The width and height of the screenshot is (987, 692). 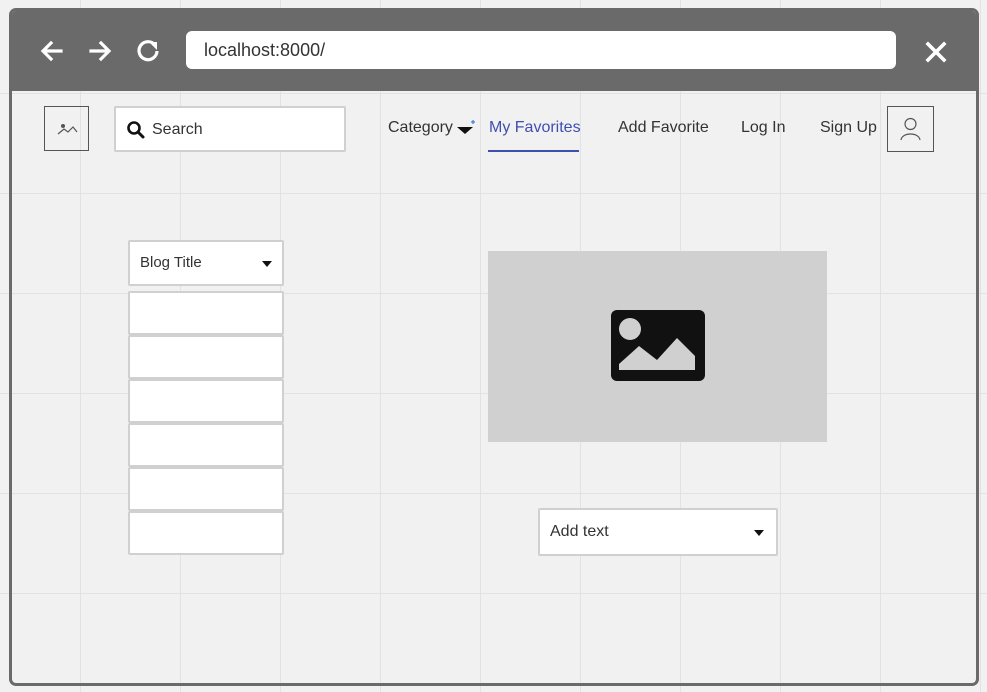 I want to click on image-placeholder, so click(x=657, y=346).